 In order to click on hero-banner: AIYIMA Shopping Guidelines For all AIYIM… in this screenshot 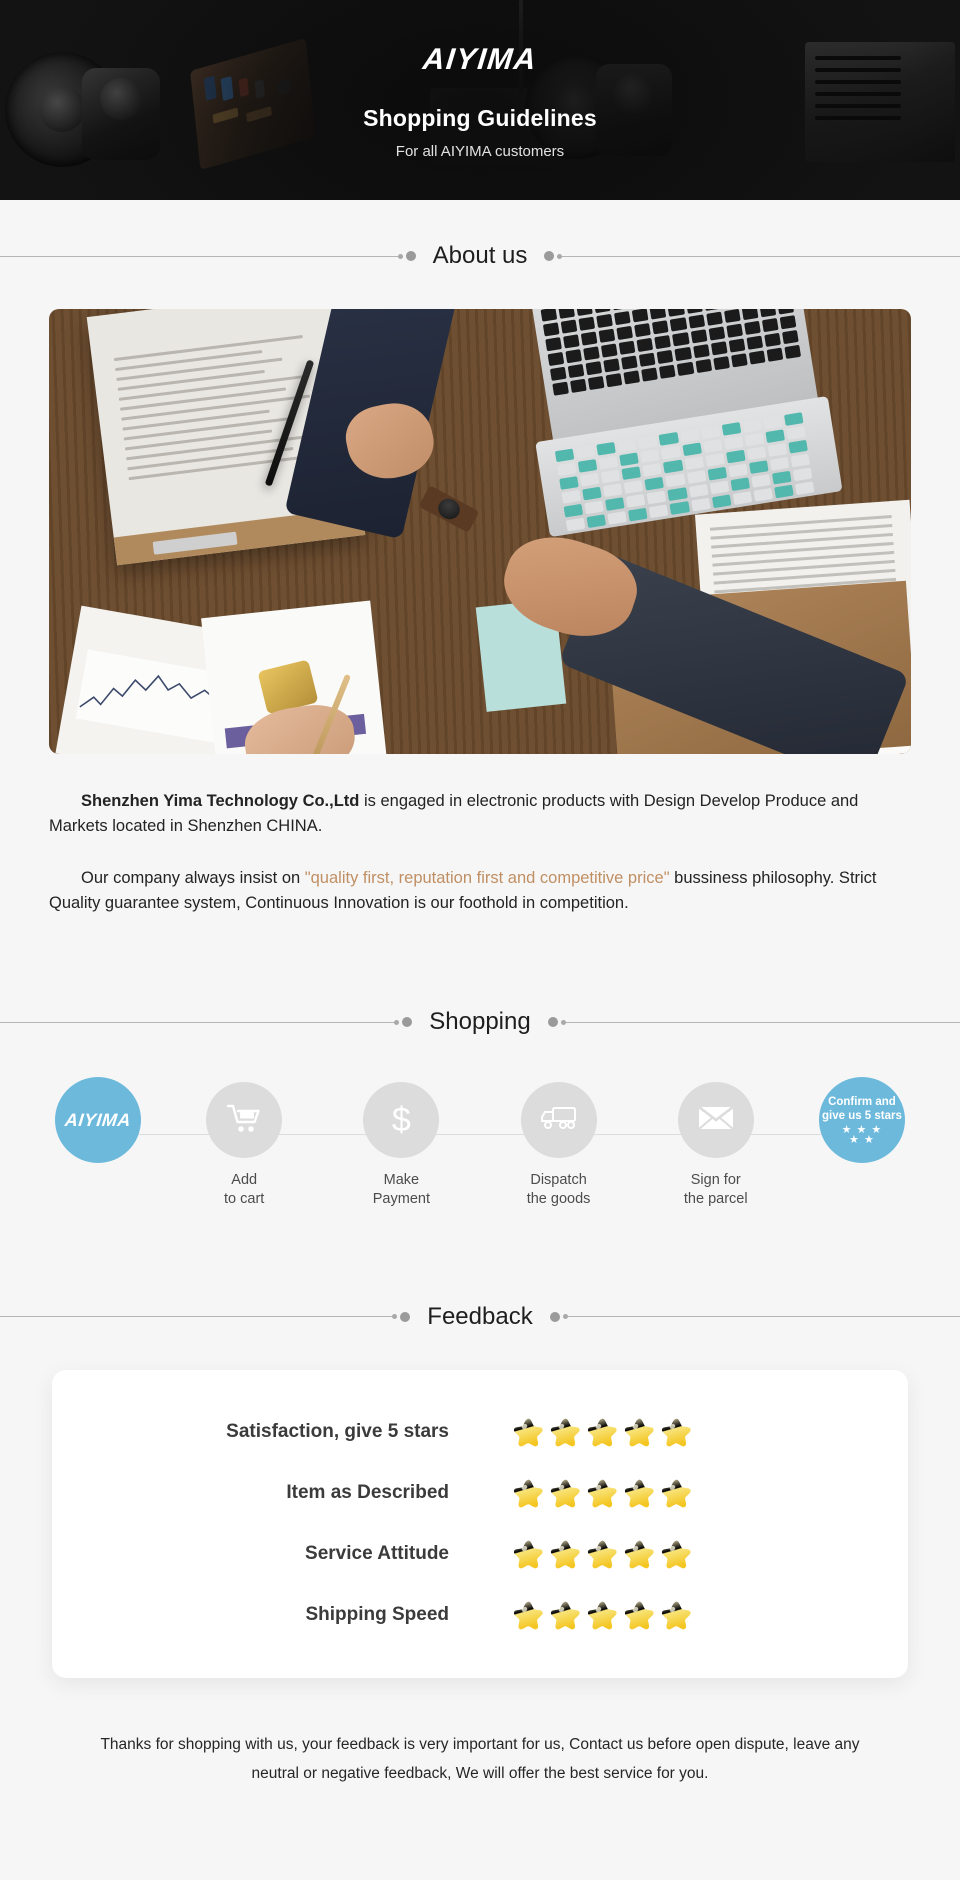, I will do `click(480, 100)`.